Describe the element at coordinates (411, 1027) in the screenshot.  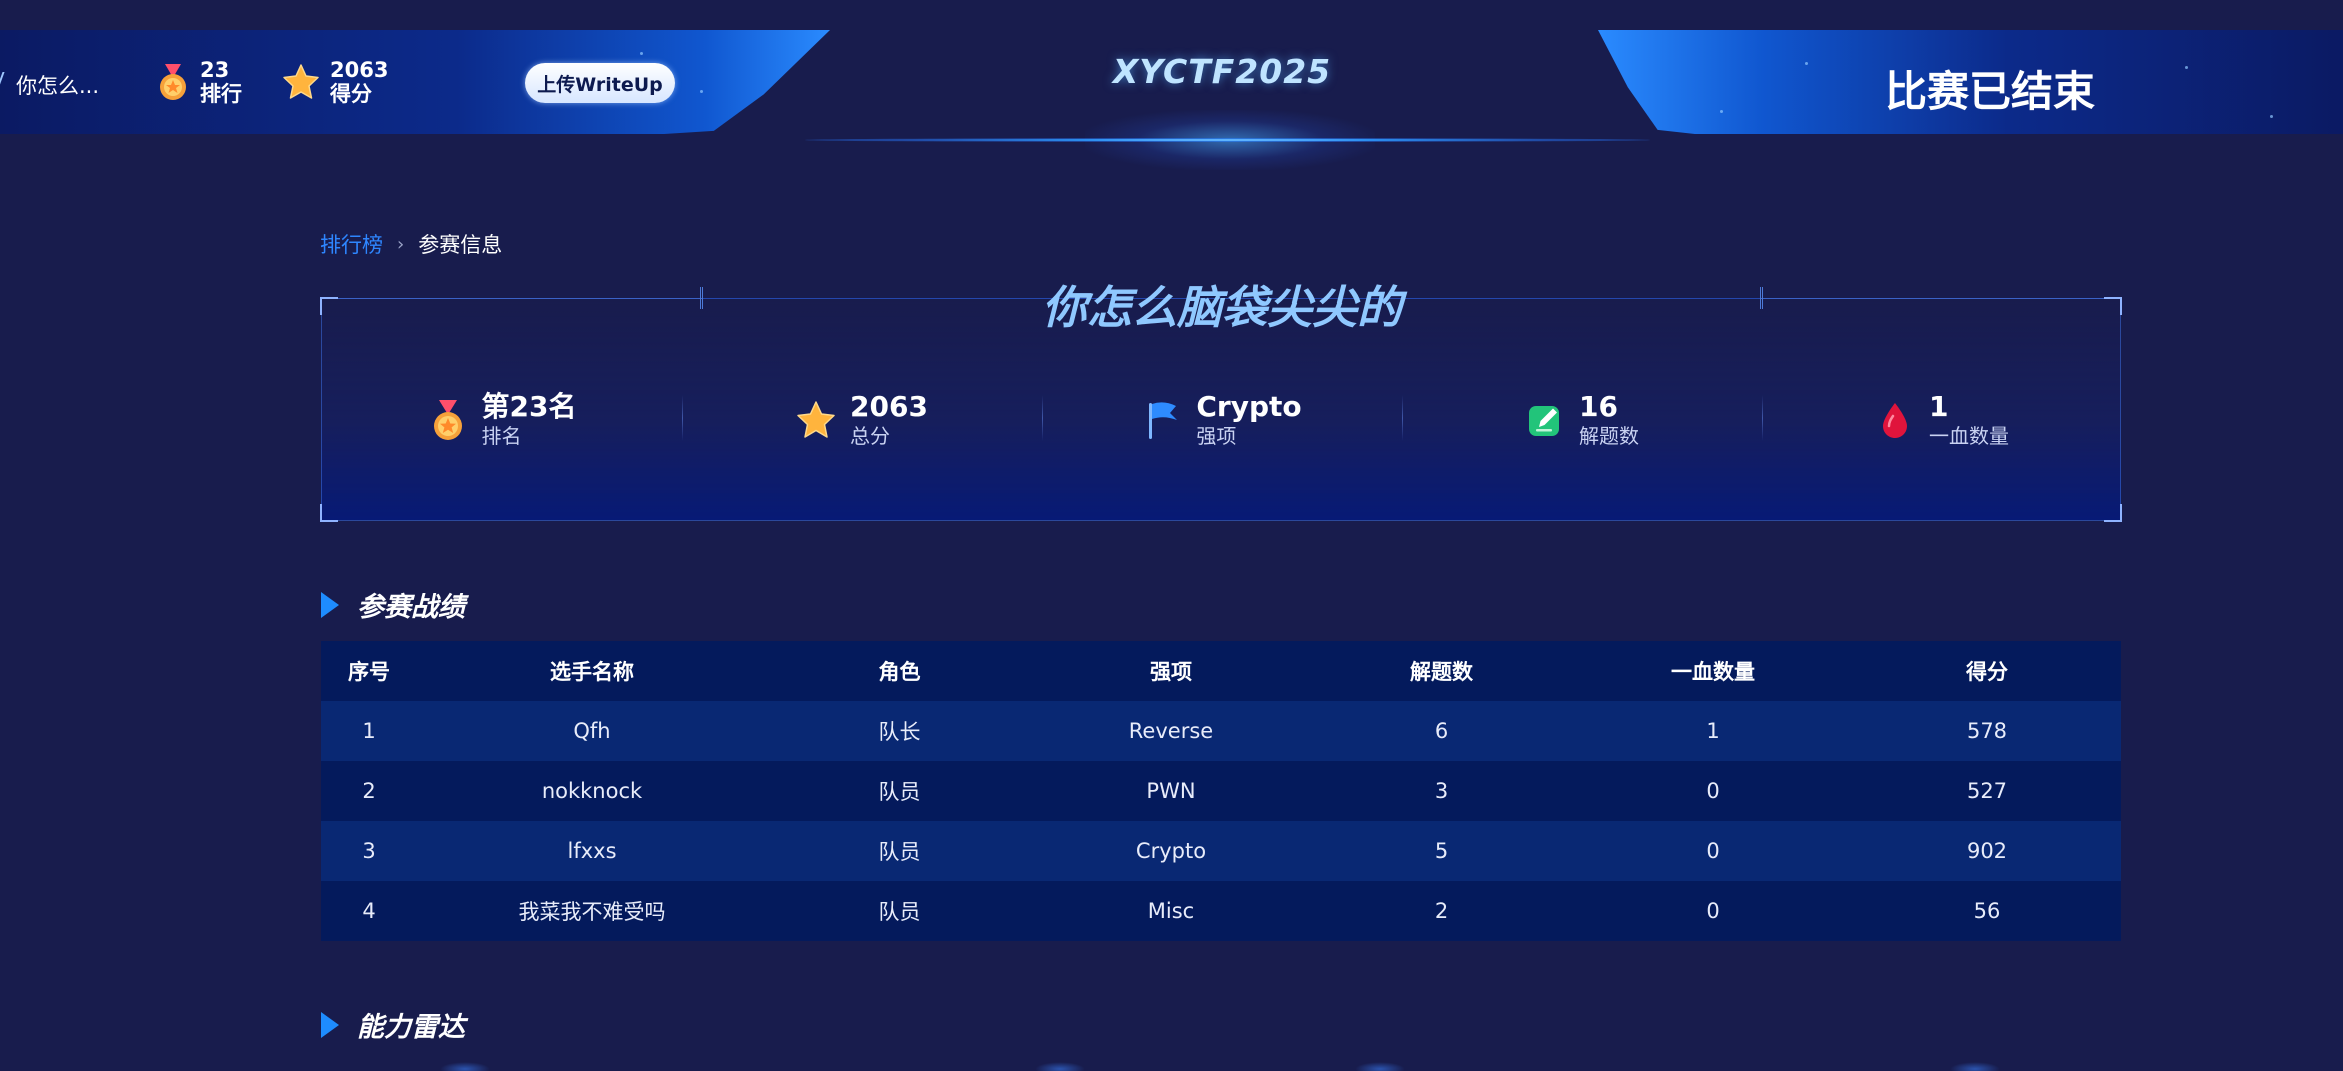
I see `section-radar-label: 能力雷达` at that location.